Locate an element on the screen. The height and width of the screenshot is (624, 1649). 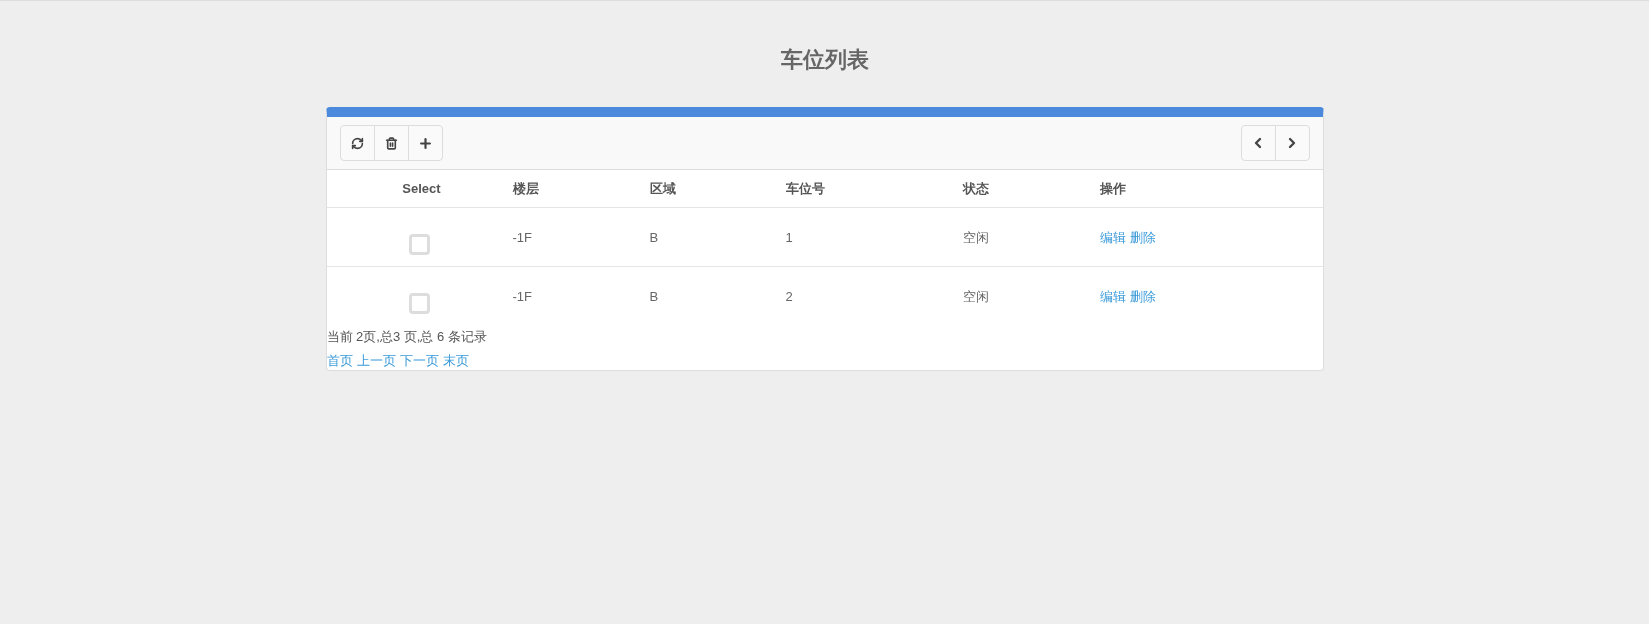
refresh-icon is located at coordinates (357, 143).